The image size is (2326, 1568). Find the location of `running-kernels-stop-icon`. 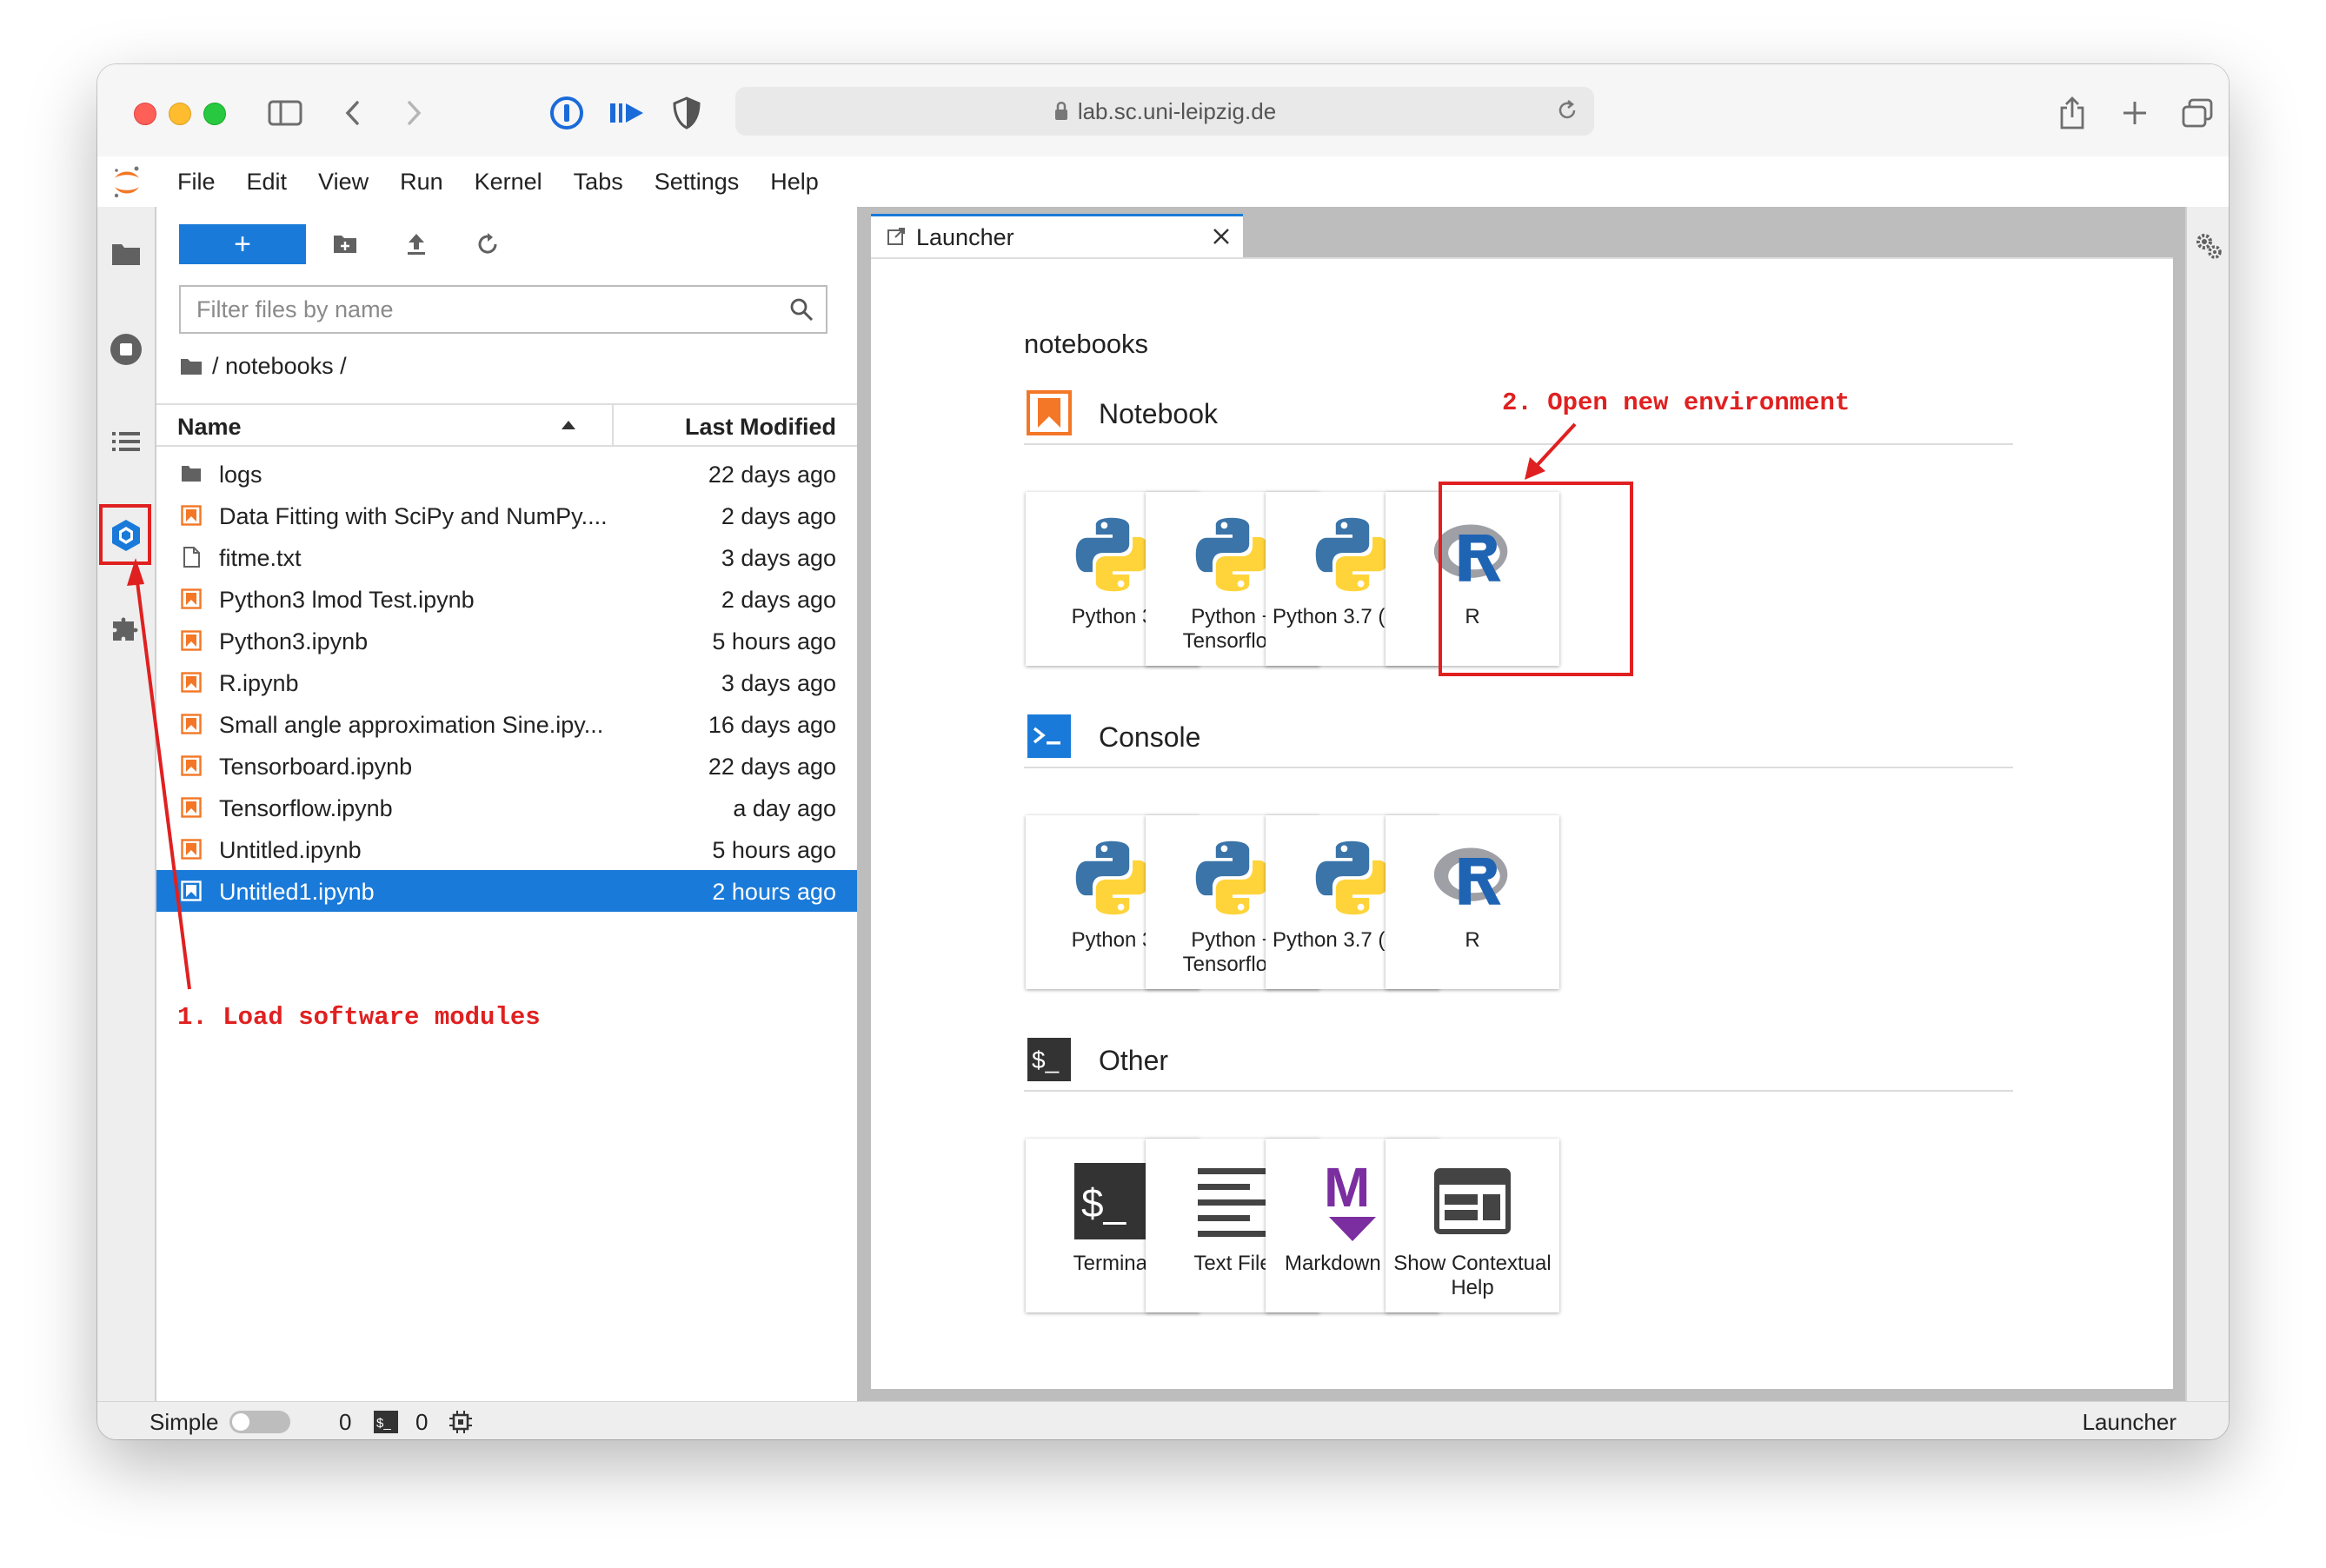

running-kernels-stop-icon is located at coordinates (126, 349).